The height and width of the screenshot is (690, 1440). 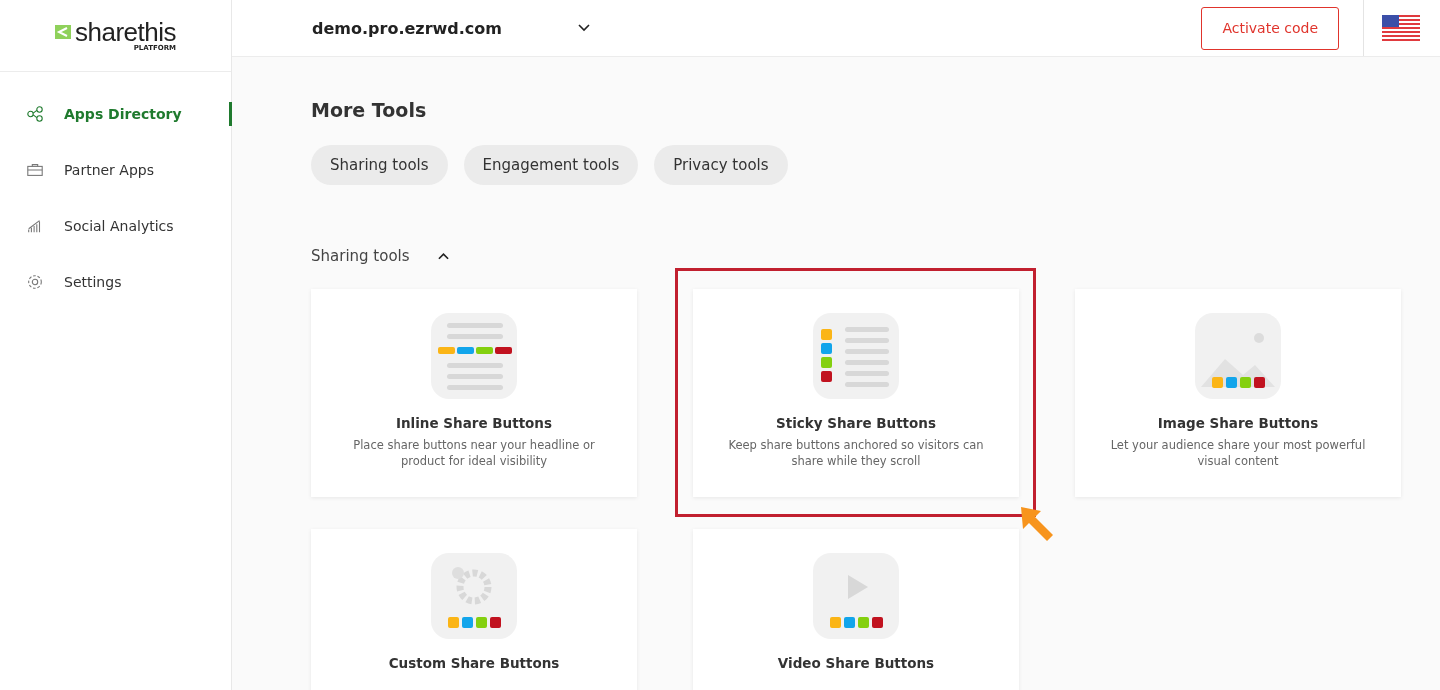 What do you see at coordinates (584, 28) in the screenshot?
I see `chevron-down-icon` at bounding box center [584, 28].